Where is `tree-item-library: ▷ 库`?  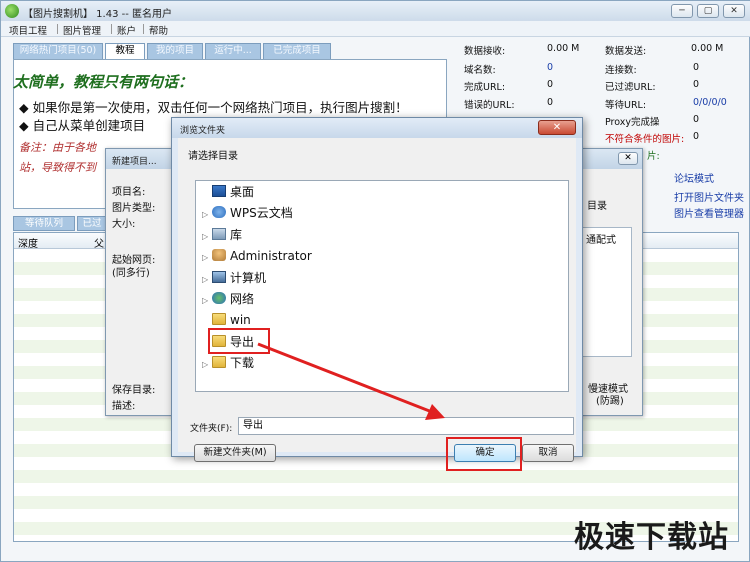 tree-item-library: ▷ 库 is located at coordinates (222, 235).